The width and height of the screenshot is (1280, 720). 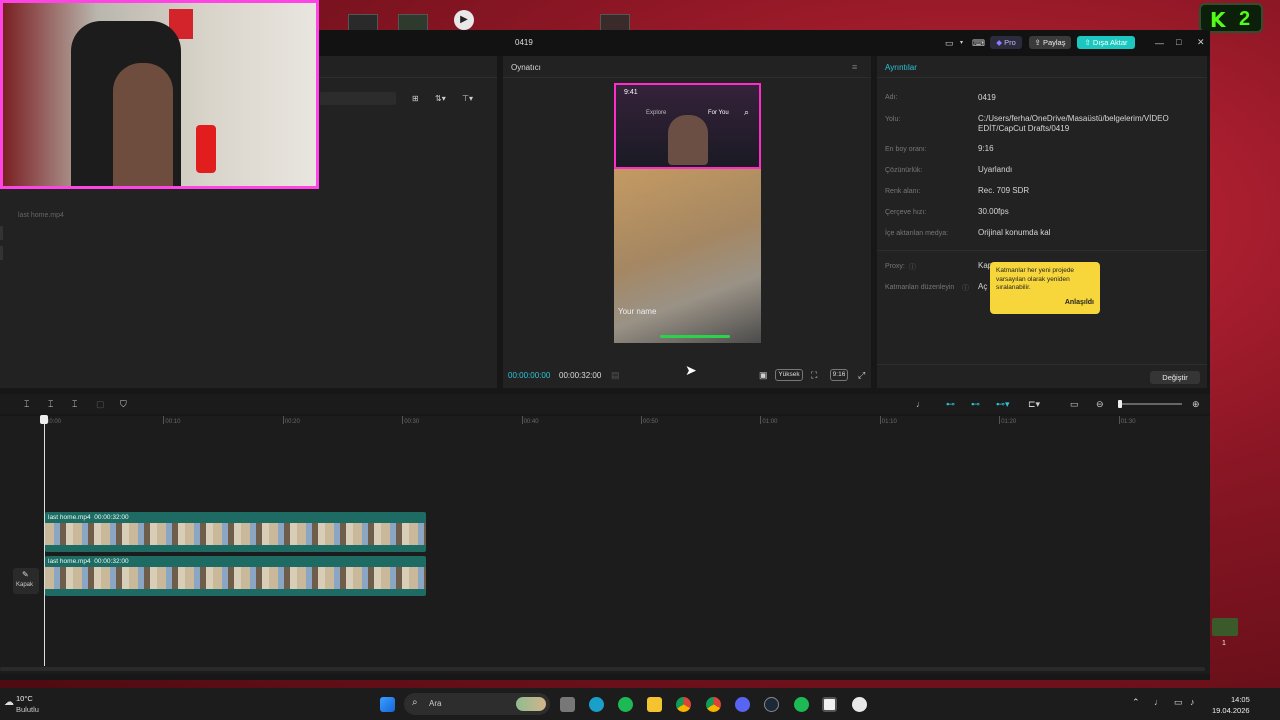 I want to click on timeline-scrollbar, so click(x=602, y=669).